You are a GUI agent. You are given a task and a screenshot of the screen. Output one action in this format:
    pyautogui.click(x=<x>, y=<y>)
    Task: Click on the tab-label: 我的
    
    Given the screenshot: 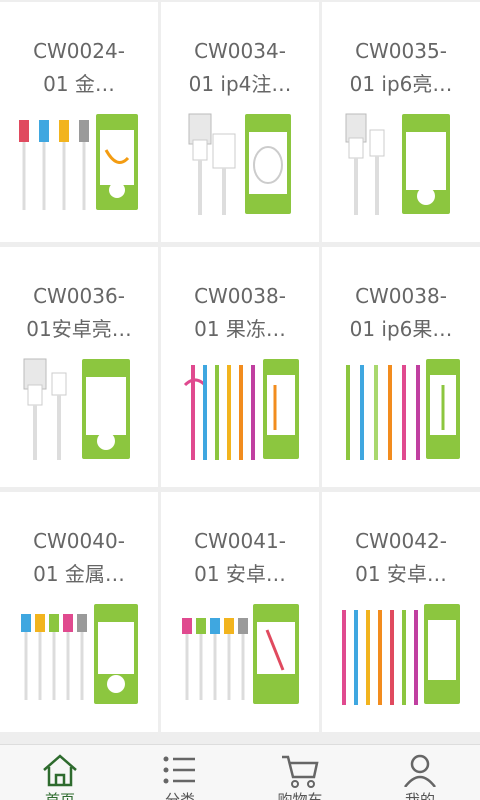 What is the action you would take?
    pyautogui.click(x=419, y=795)
    